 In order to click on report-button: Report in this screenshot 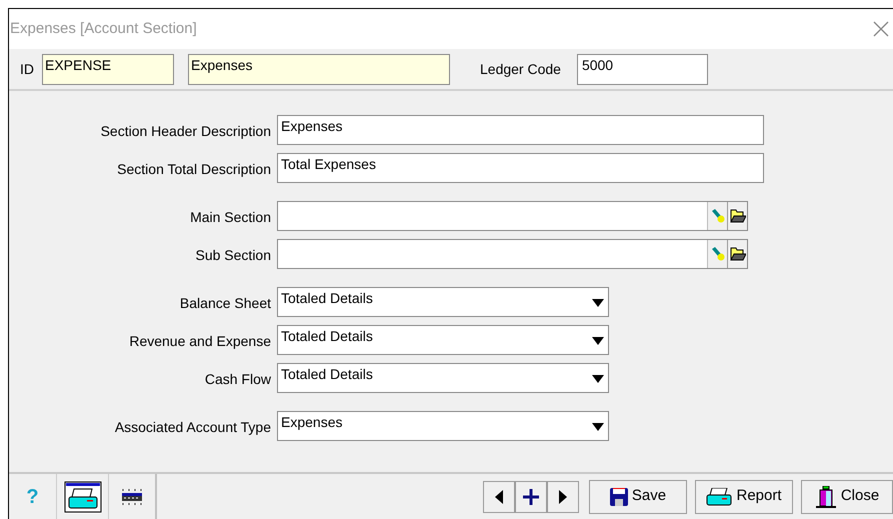, I will do `click(744, 497)`.